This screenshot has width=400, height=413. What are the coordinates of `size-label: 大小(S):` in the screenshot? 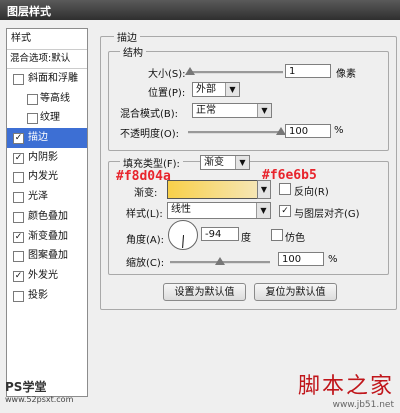 It's located at (167, 74).